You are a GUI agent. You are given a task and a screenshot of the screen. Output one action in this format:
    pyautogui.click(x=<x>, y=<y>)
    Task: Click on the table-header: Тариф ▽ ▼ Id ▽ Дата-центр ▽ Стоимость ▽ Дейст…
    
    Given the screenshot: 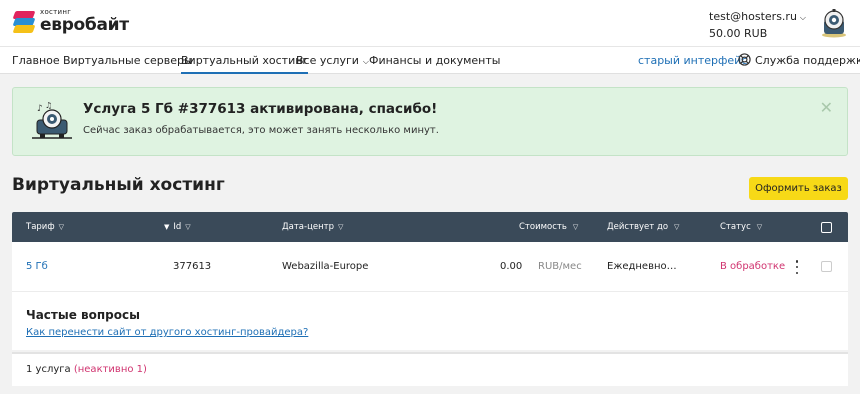 What is the action you would take?
    pyautogui.click(x=430, y=227)
    